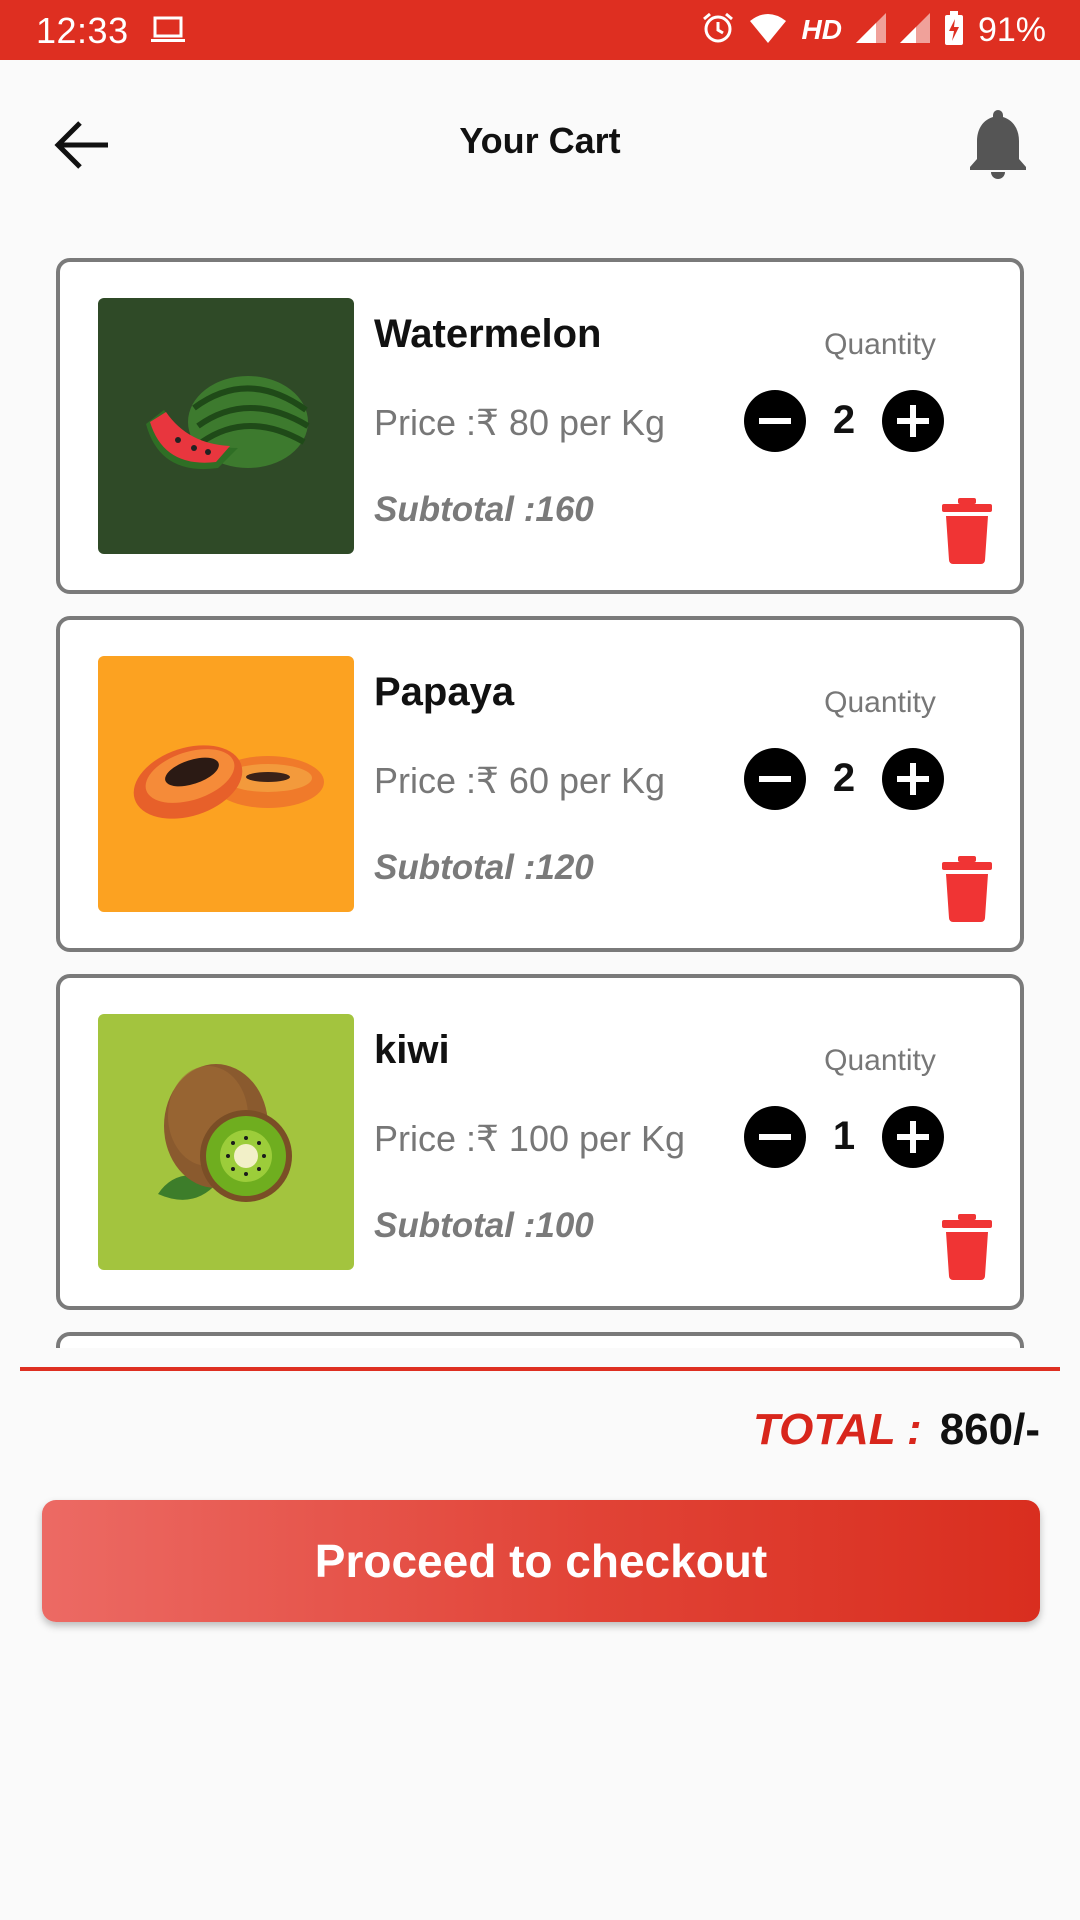 The image size is (1080, 1920). I want to click on bell-icon, so click(998, 144).